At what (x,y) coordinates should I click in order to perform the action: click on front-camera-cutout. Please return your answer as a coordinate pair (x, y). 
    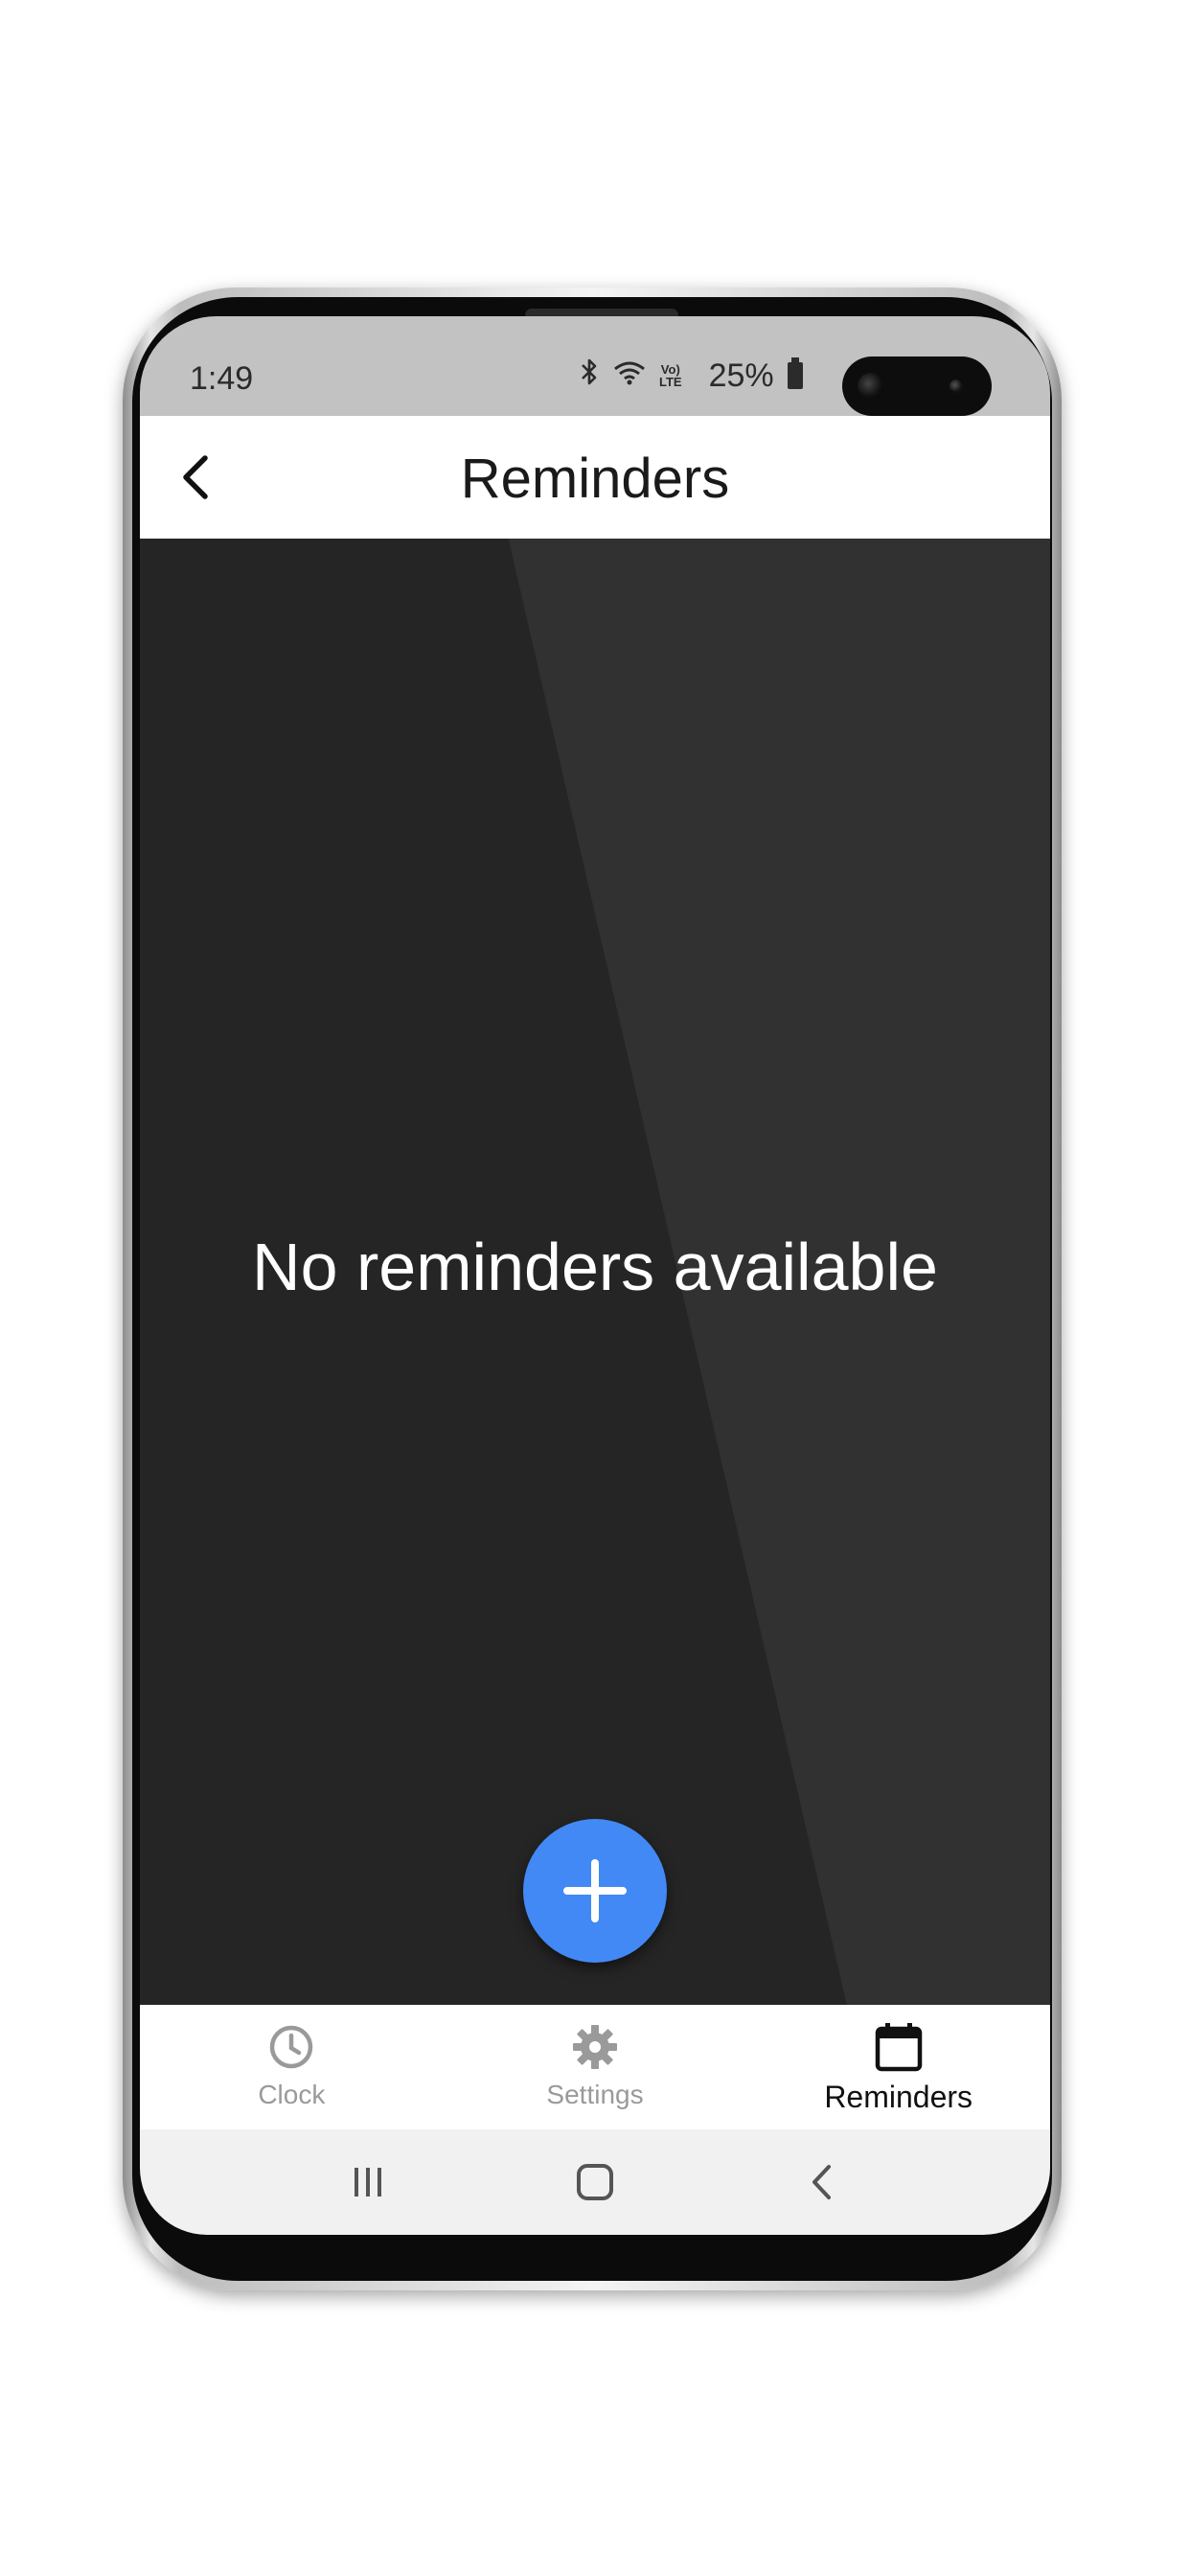
    Looking at the image, I should click on (917, 386).